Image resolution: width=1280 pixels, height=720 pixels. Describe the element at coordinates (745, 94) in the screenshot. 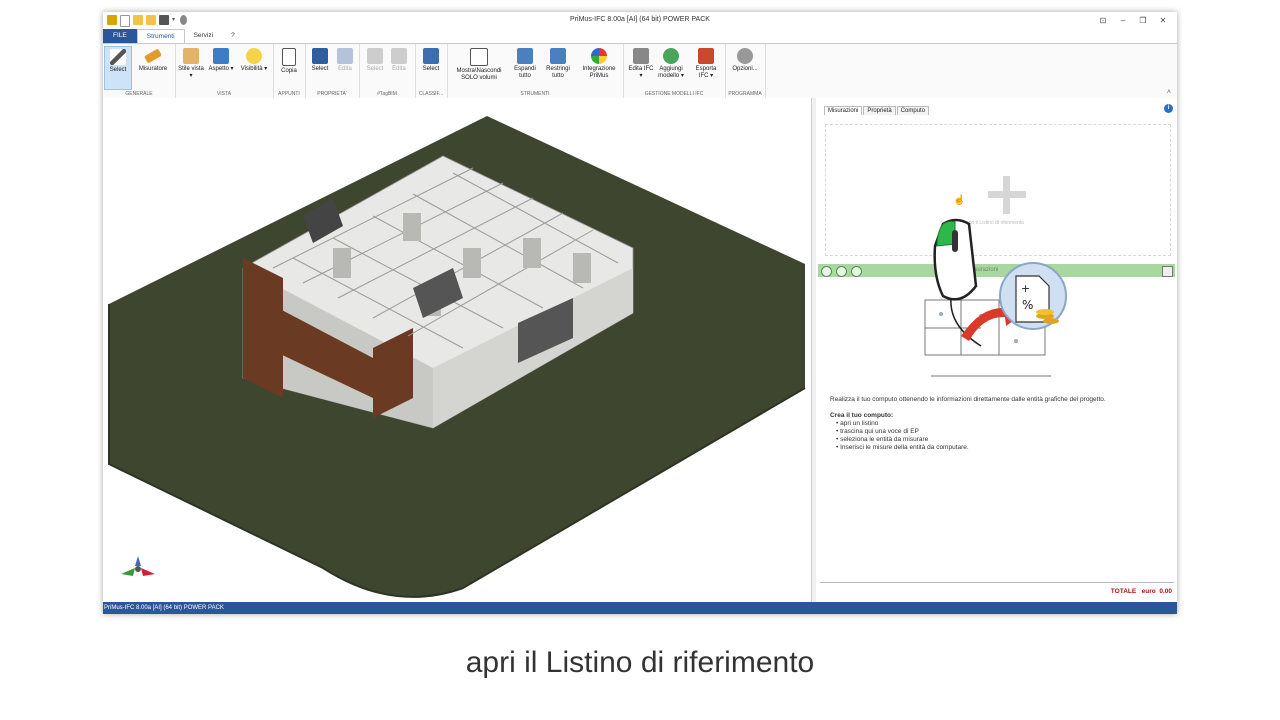

I see `group-label-programma: PROGRAMMA` at that location.